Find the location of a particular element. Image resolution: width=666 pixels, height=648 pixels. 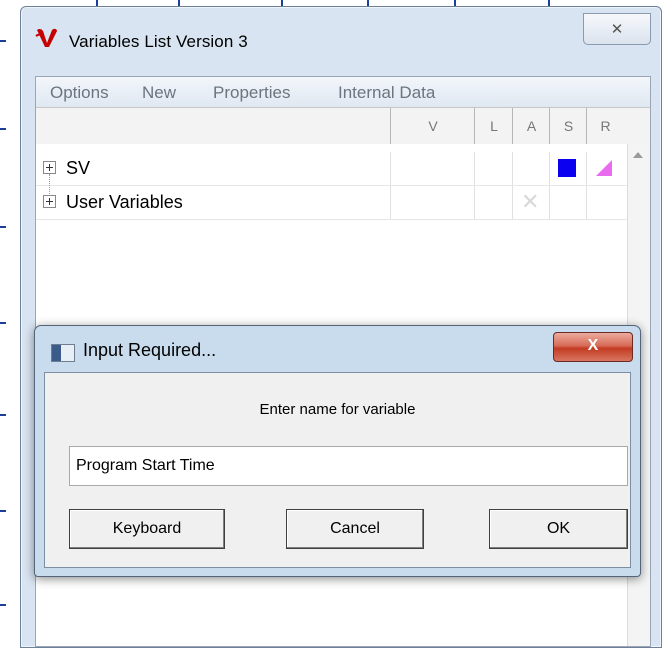

color-swatch-pink is located at coordinates (604, 168).